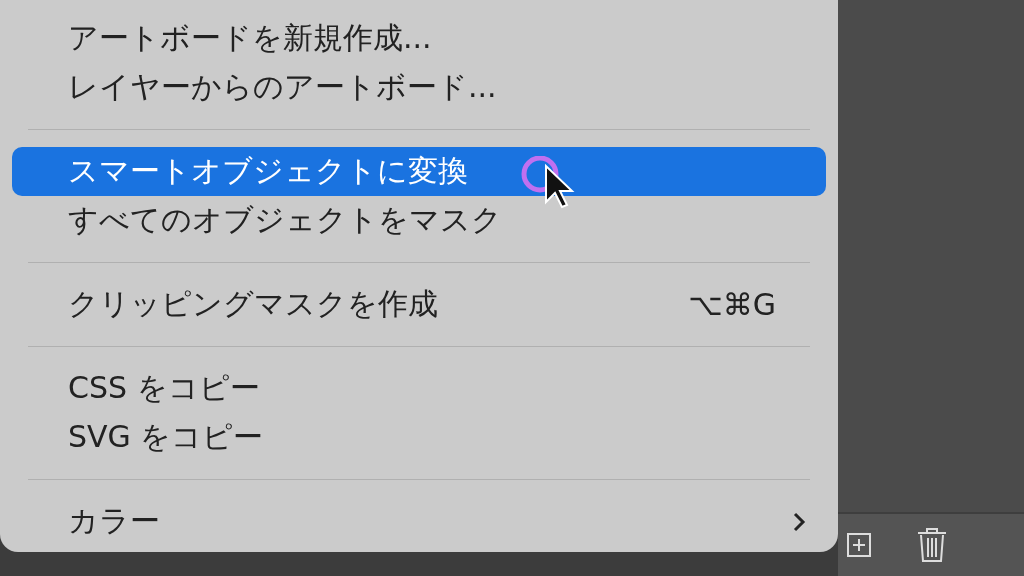  Describe the element at coordinates (419, 437) in the screenshot. I see `menu-item: SVG をコピー` at that location.